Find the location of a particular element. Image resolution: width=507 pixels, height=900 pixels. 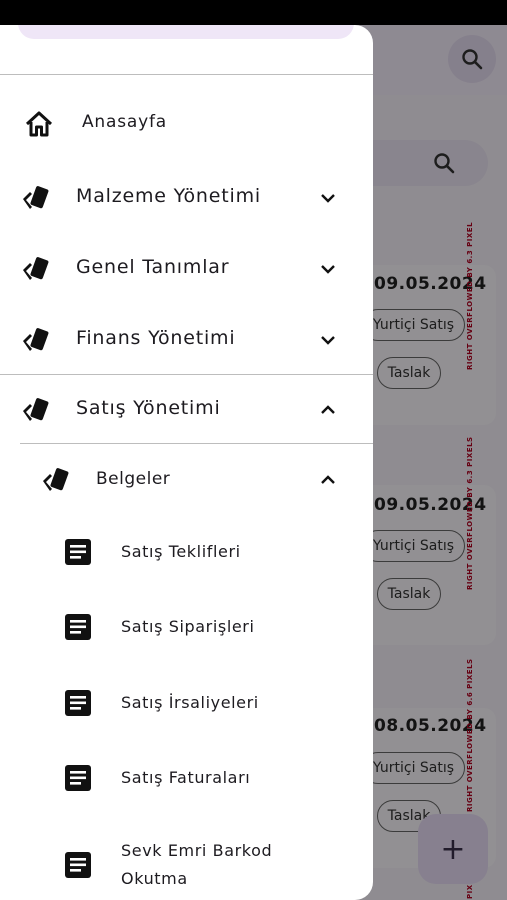

nav-item-label: Satış Teklifleri is located at coordinates (181, 551).